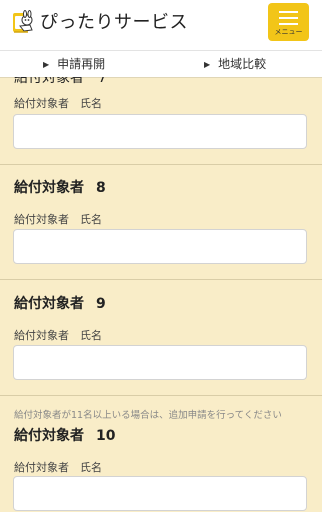 The height and width of the screenshot is (512, 322). Describe the element at coordinates (288, 18) in the screenshot. I see `hamburger-icon` at that location.